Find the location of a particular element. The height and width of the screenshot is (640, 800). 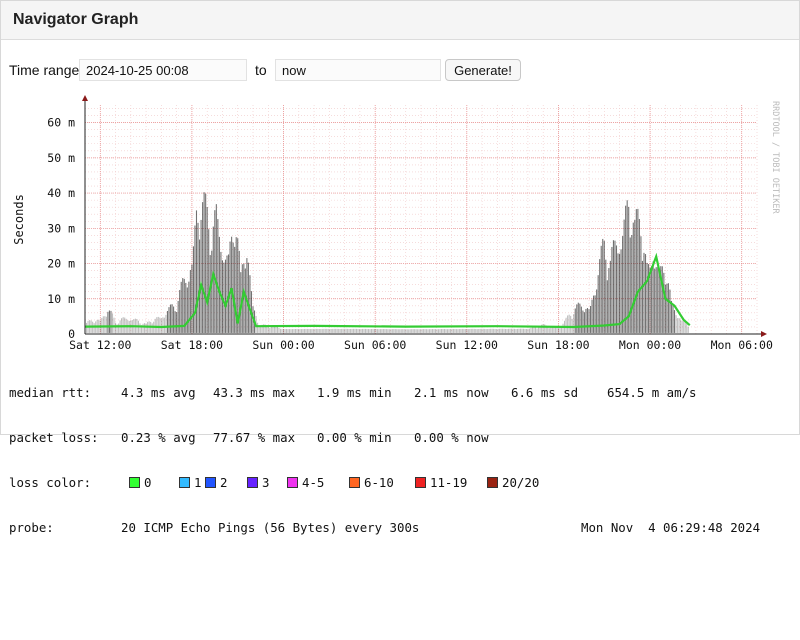

loss-legend-item: 4-5 is located at coordinates (305, 482).